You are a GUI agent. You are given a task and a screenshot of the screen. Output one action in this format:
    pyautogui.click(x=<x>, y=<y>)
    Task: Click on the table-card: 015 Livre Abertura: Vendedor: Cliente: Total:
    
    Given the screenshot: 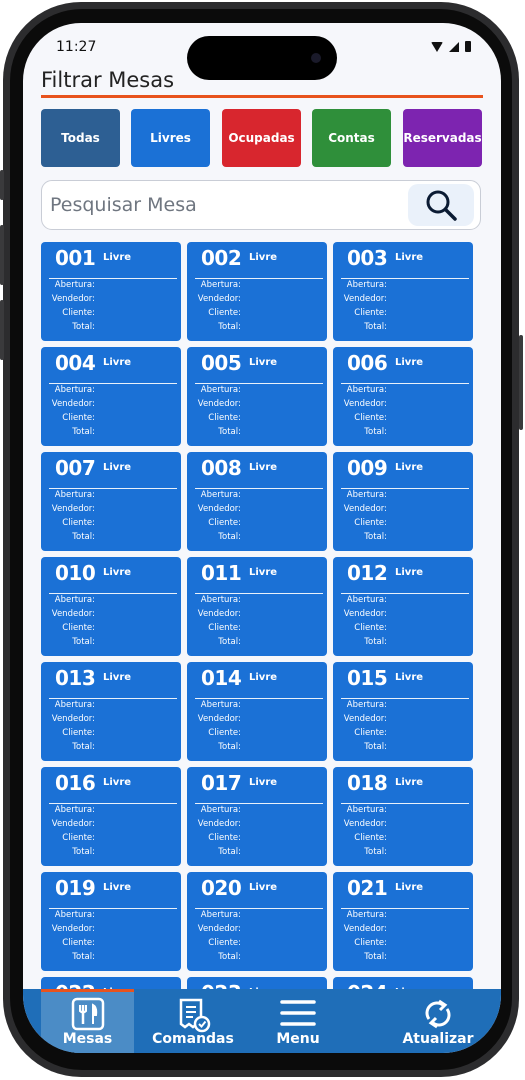 What is the action you would take?
    pyautogui.click(x=403, y=711)
    